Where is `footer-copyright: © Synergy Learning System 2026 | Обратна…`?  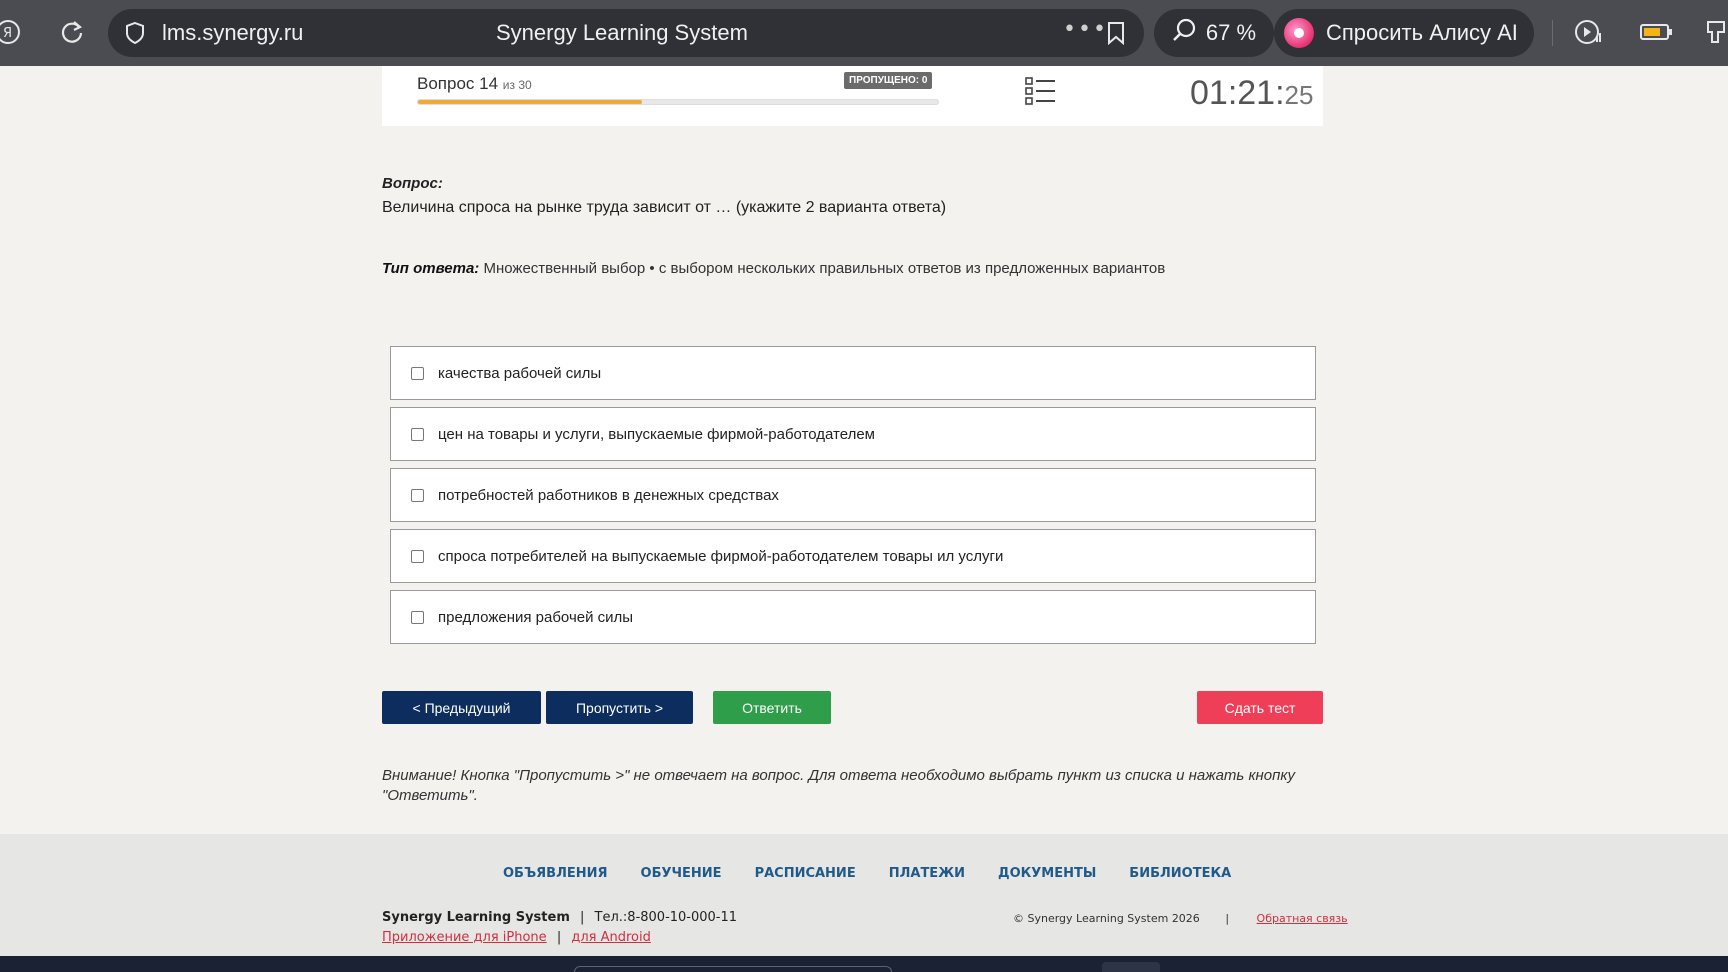
footer-copyright: © Synergy Learning System 2026 | Обратна… is located at coordinates (1180, 918).